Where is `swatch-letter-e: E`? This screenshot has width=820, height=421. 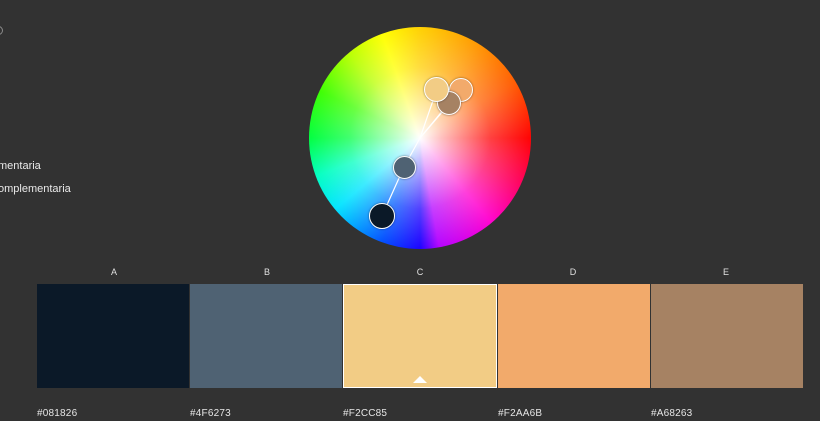 swatch-letter-e: E is located at coordinates (725, 272).